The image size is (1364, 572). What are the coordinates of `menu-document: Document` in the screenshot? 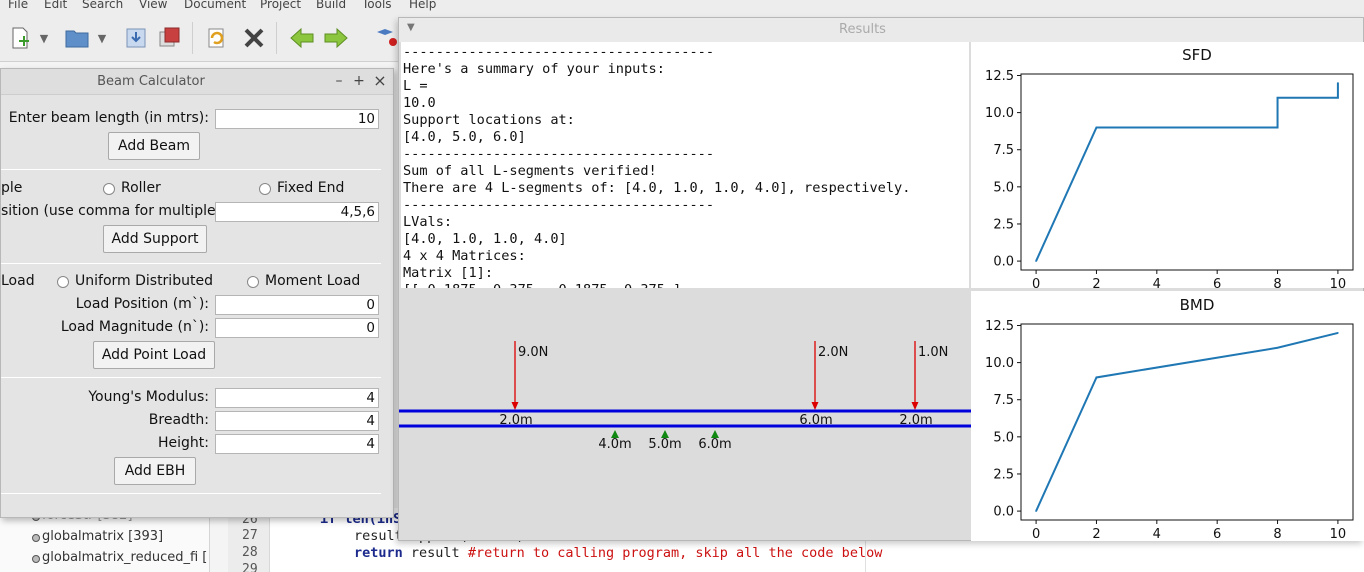 It's located at (215, 5).